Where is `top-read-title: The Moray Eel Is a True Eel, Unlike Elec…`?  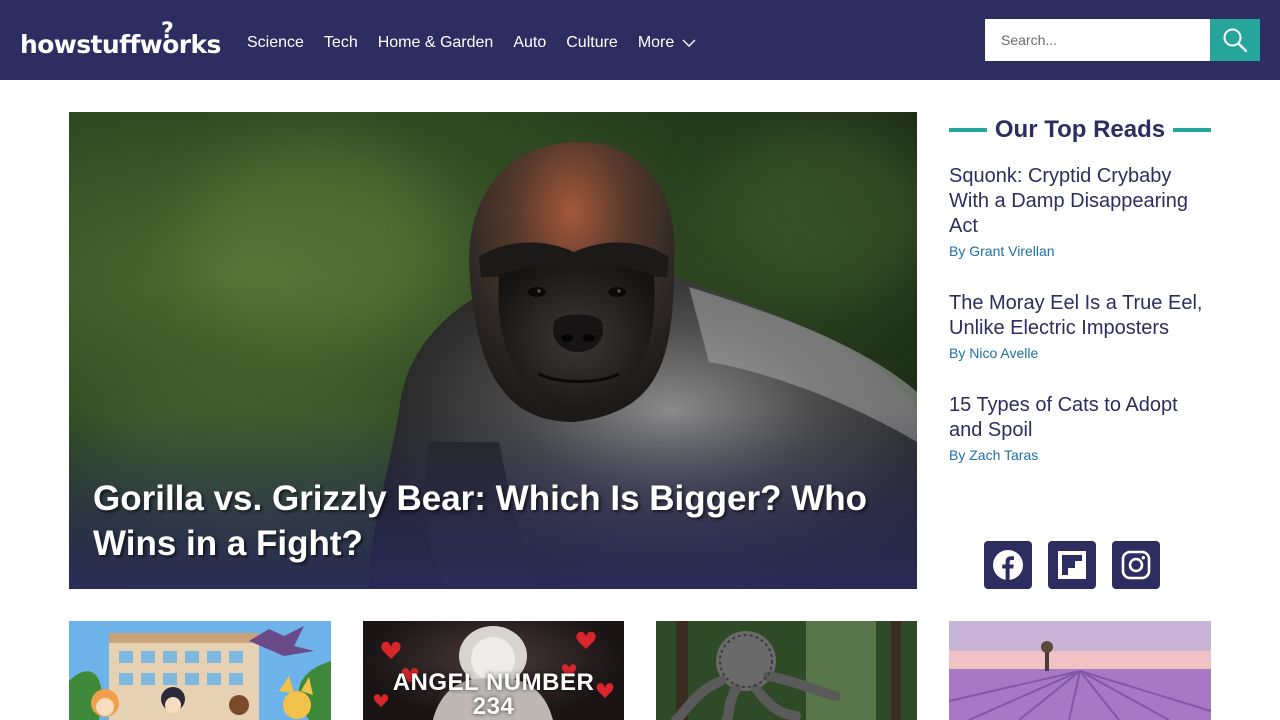 top-read-title: The Moray Eel Is a True Eel, Unlike Elec… is located at coordinates (1080, 316).